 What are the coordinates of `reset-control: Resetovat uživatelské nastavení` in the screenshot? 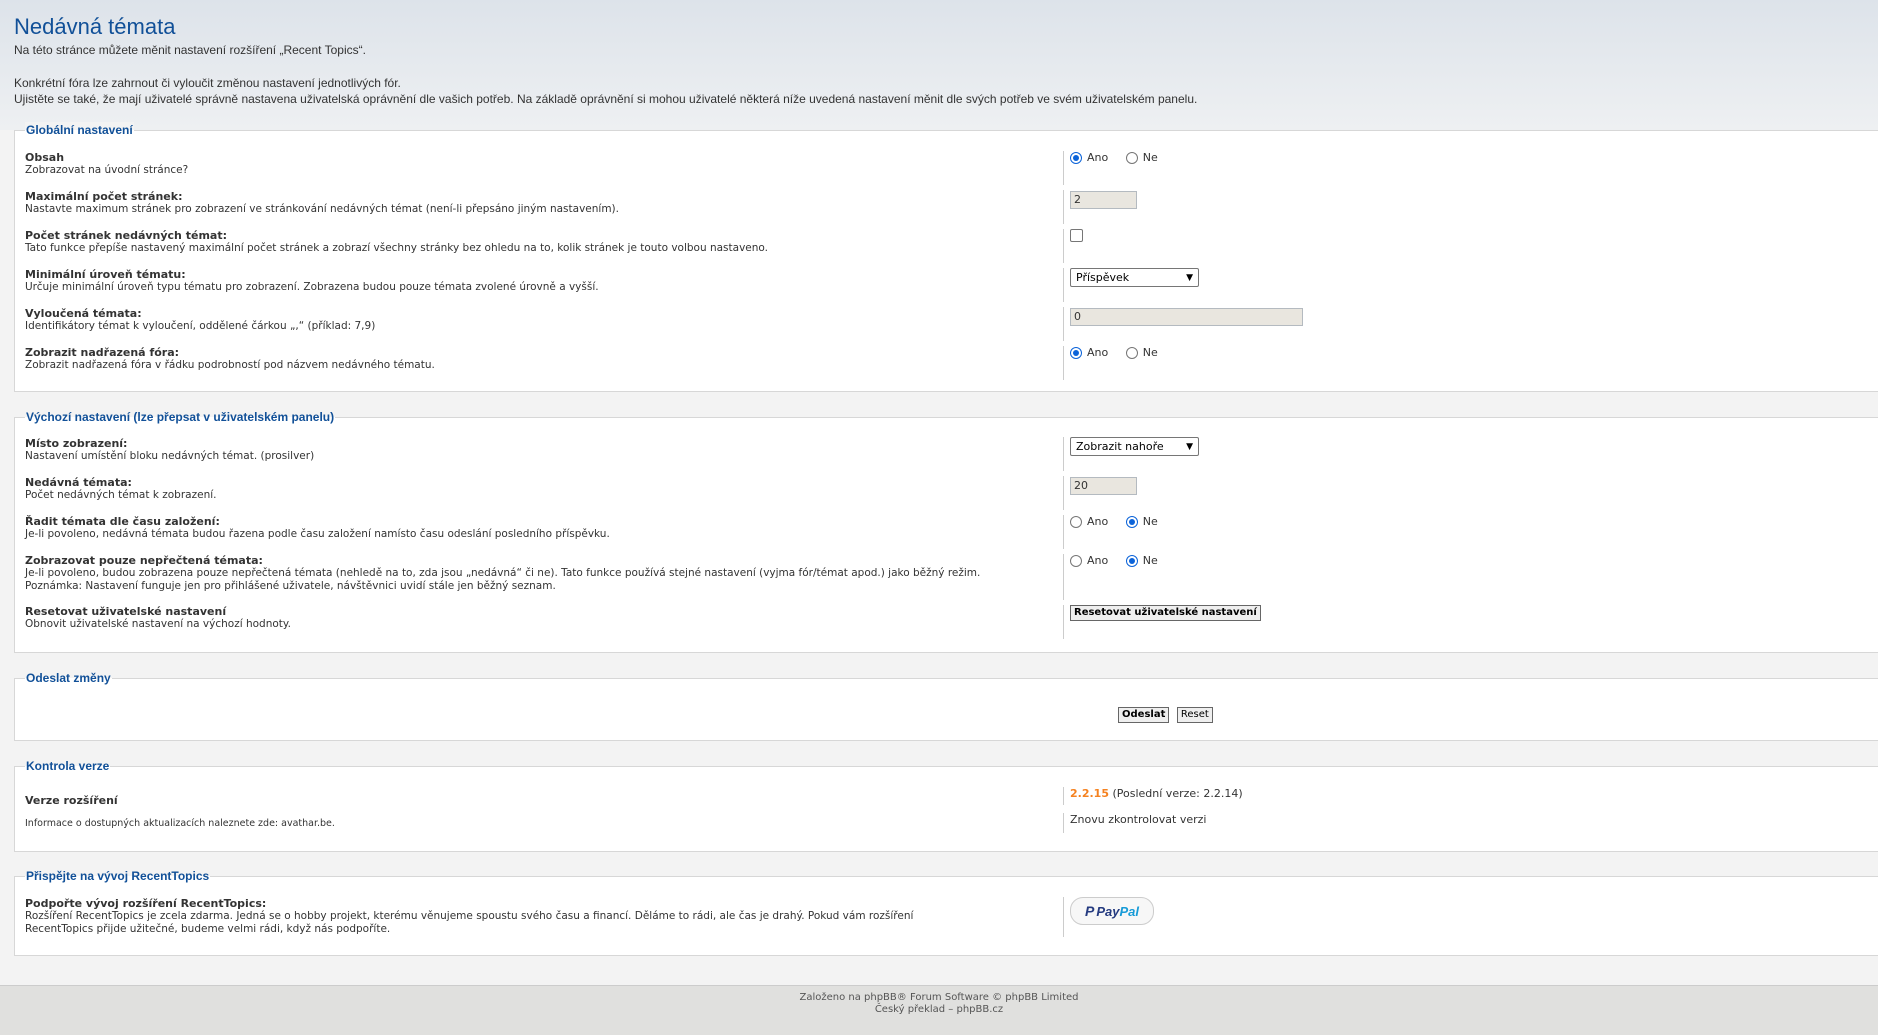 It's located at (1162, 622).